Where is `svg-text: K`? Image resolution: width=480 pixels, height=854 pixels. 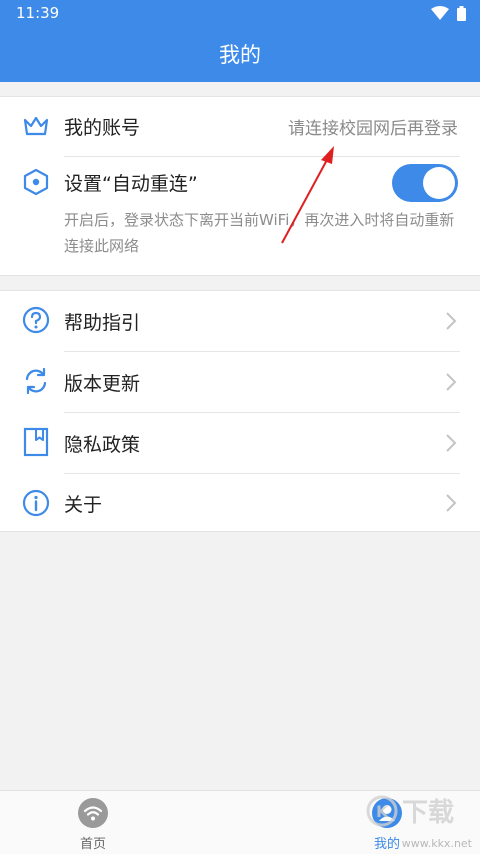 svg-text: K is located at coordinates (382, 811).